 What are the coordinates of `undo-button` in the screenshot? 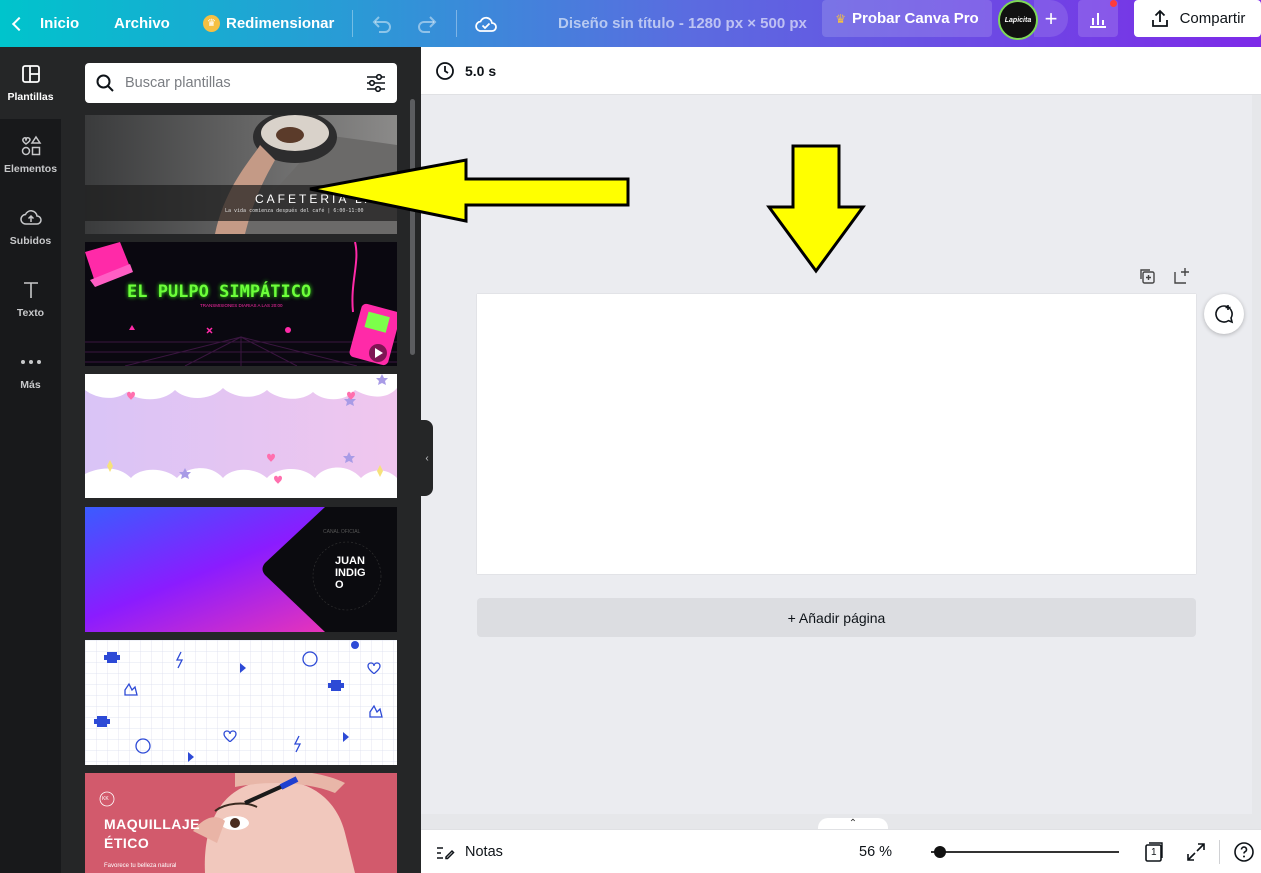 It's located at (381, 23).